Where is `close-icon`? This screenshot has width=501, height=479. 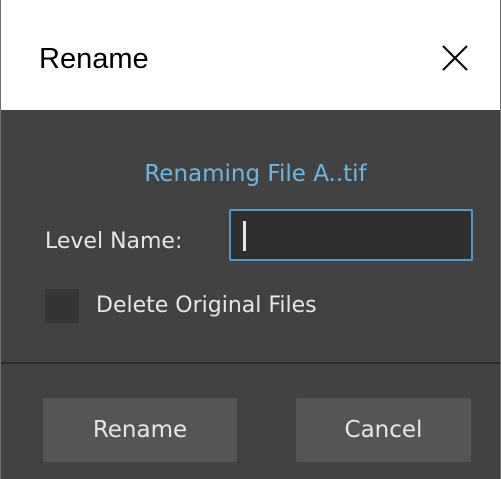 close-icon is located at coordinates (455, 58).